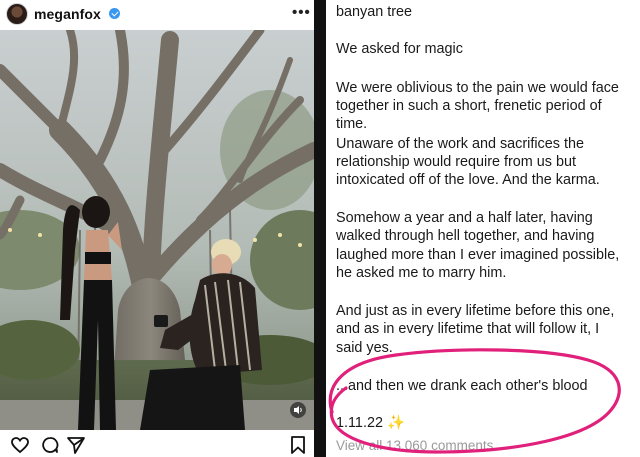 Image resolution: width=640 pixels, height=457 pixels. I want to click on caption-line: time., so click(352, 124).